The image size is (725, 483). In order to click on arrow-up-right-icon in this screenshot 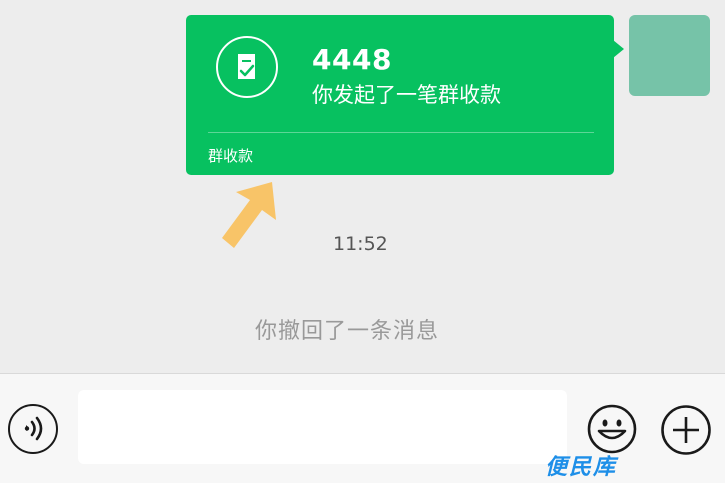, I will do `click(247, 216)`.